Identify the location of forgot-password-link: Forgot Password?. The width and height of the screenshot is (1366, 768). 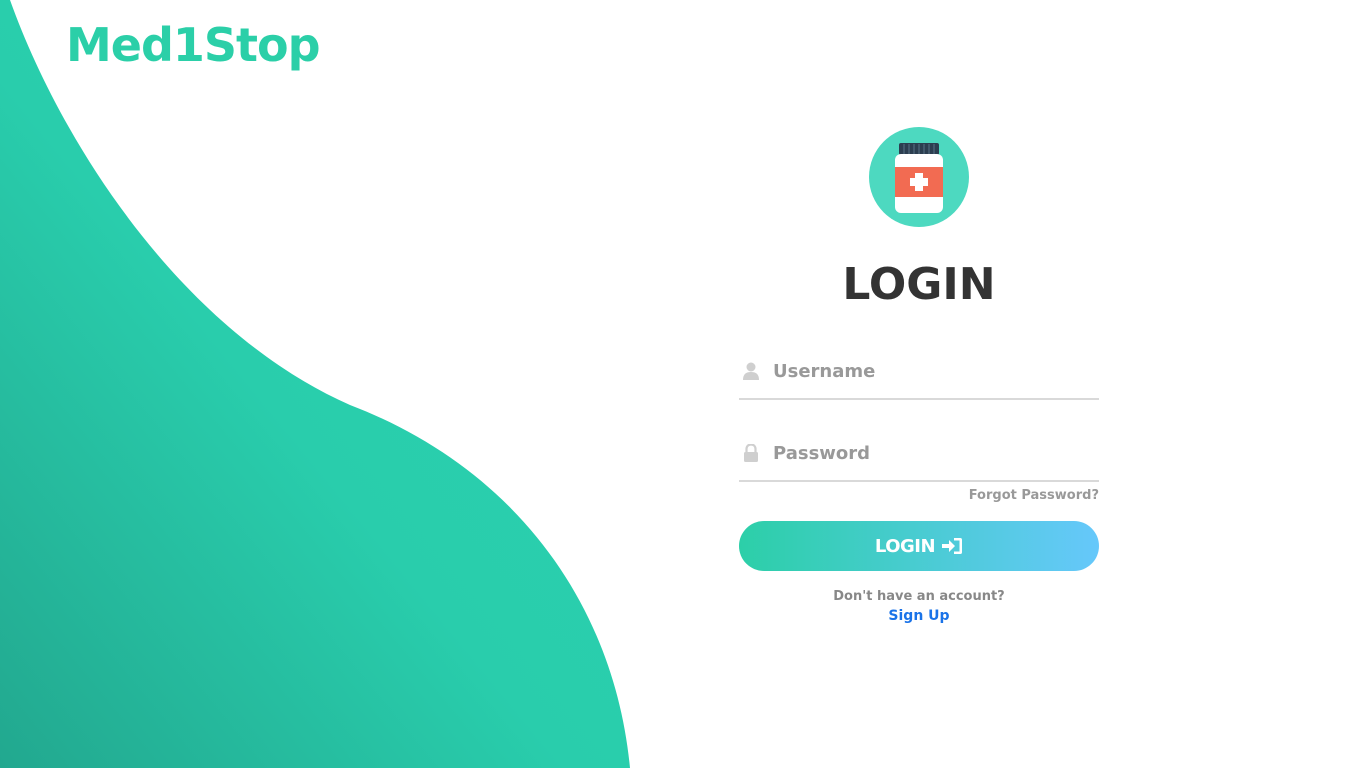
(919, 495).